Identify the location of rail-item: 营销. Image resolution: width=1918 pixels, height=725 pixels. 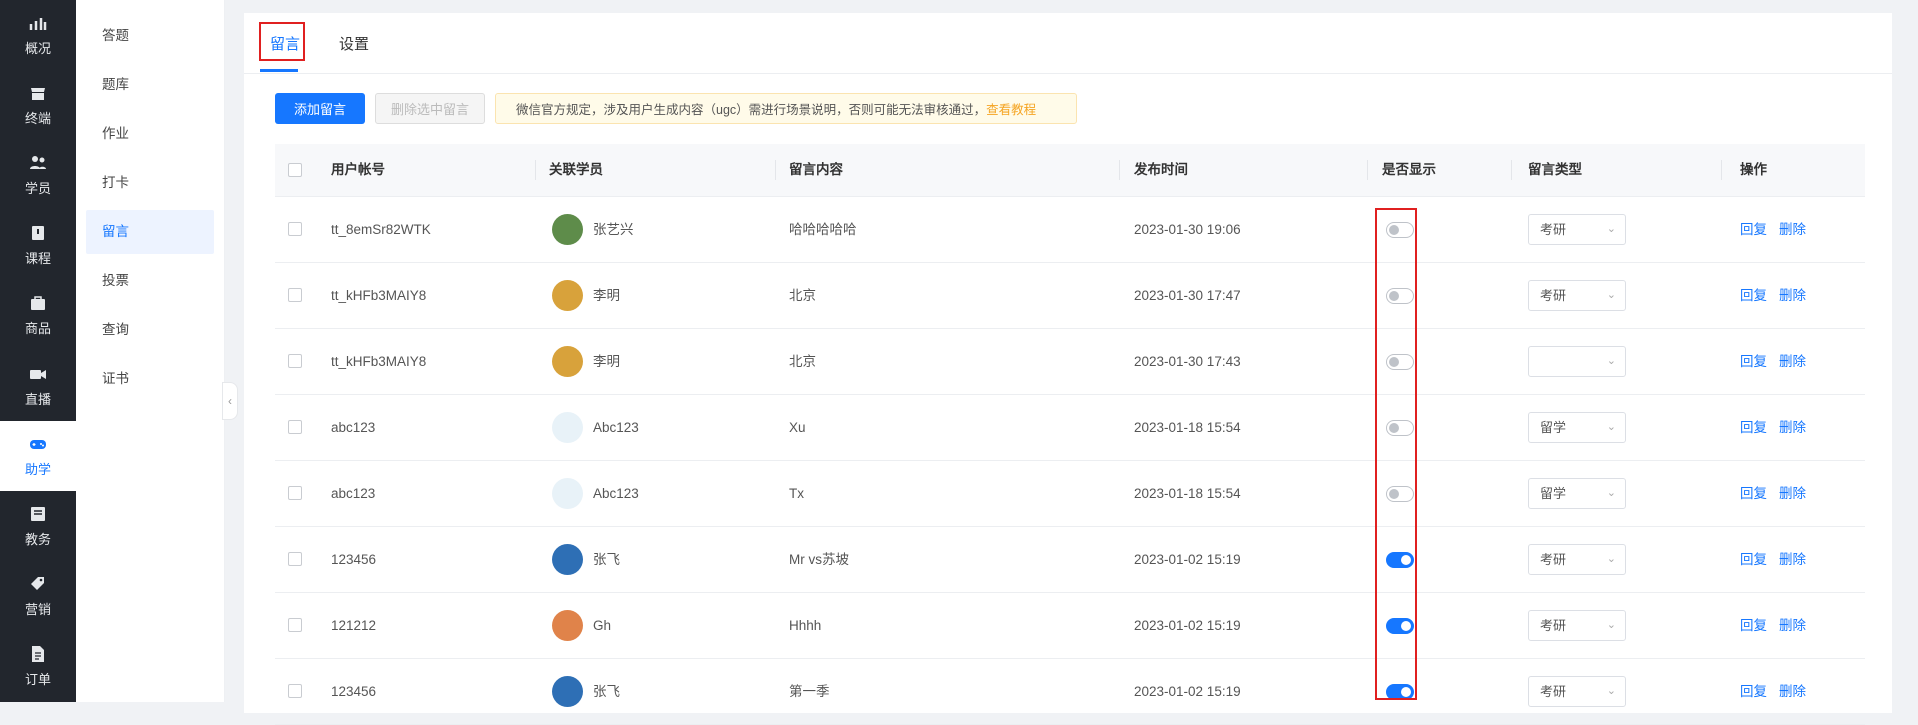
(38, 597).